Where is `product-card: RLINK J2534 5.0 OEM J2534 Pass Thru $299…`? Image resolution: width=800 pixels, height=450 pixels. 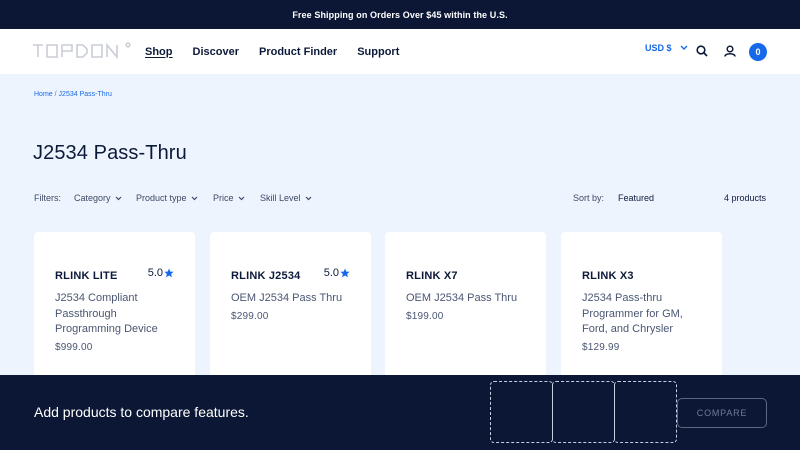
product-card: RLINK J2534 5.0 OEM J2534 Pass Thru $299… is located at coordinates (290, 307).